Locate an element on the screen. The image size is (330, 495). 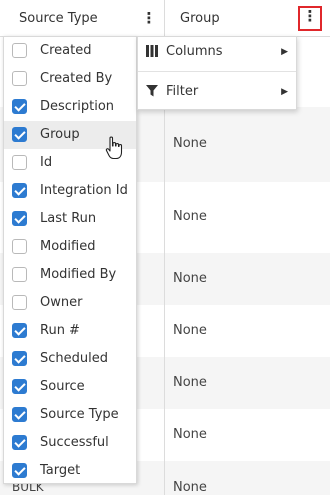
column-option-source: Source is located at coordinates (70, 387).